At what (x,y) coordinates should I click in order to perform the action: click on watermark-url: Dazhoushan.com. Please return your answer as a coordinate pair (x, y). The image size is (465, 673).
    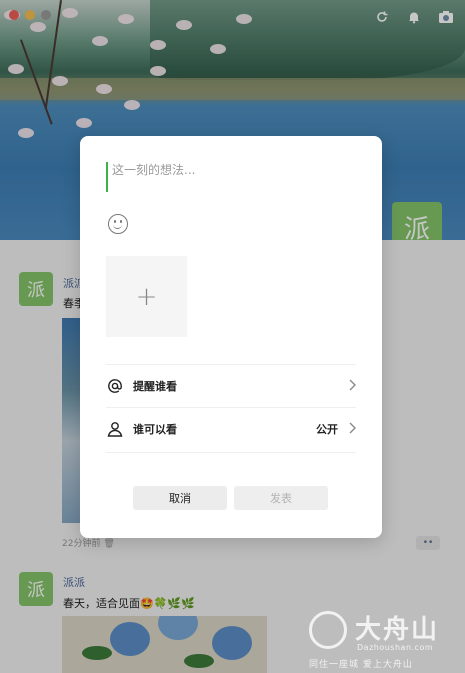
    Looking at the image, I should click on (395, 647).